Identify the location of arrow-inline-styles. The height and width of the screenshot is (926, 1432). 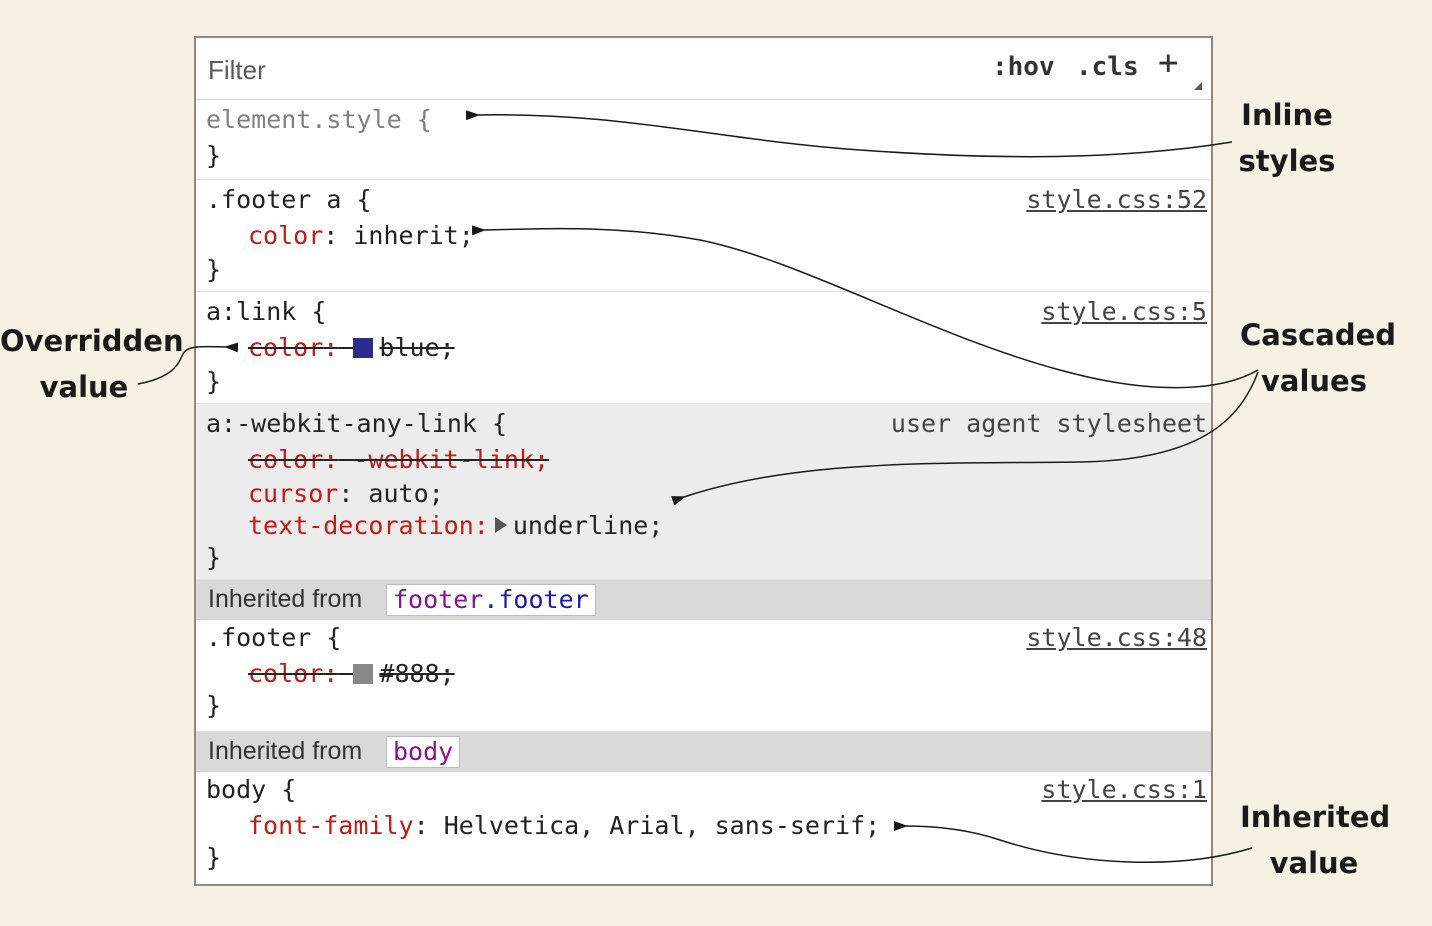
(849, 134).